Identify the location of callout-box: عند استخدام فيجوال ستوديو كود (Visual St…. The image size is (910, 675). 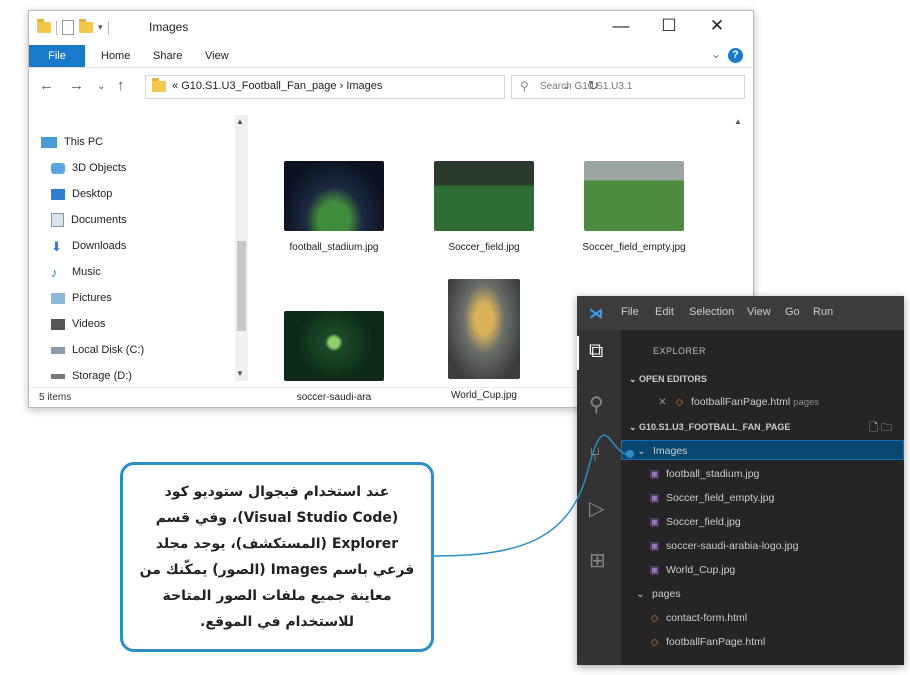
(277, 557).